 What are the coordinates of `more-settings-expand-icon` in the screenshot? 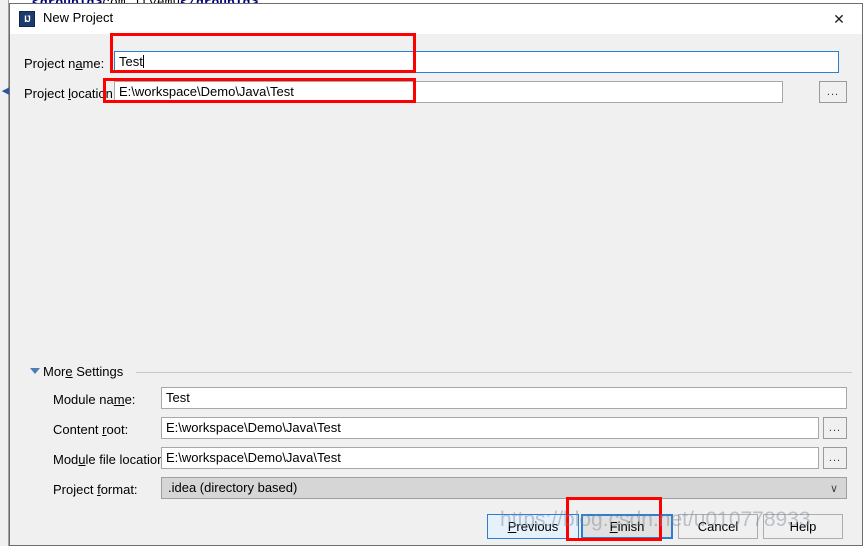 It's located at (35, 371).